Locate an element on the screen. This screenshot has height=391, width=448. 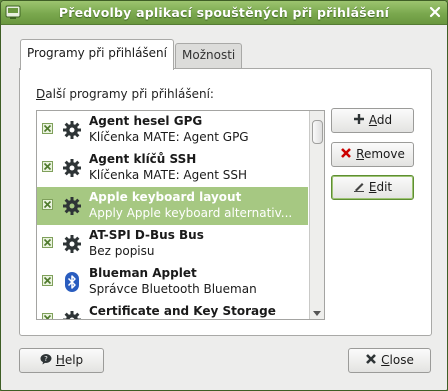
add-button-label: dd is located at coordinates (384, 120).